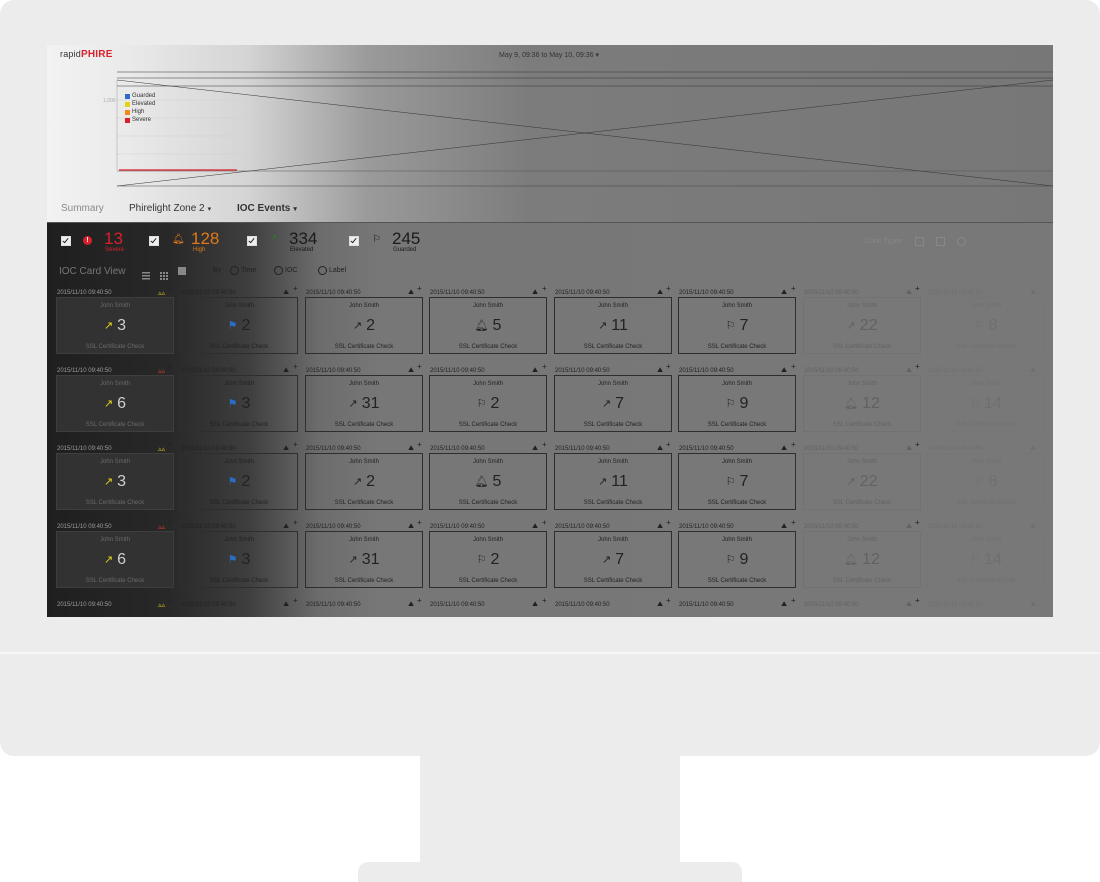  Describe the element at coordinates (170, 208) in the screenshot. I see `tab-zone-select: Phirelight Zone 2 ▾` at that location.